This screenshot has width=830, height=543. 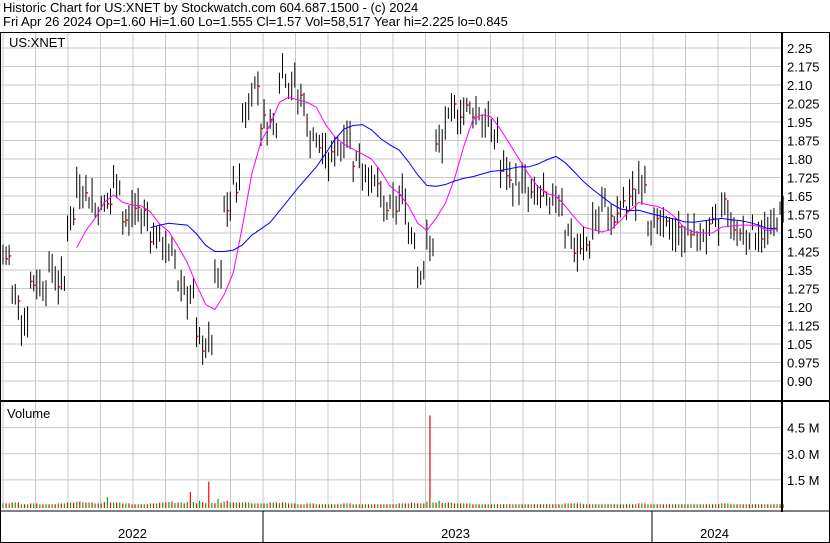 What do you see at coordinates (37, 42) in the screenshot?
I see `symbol-label: US:XNET` at bounding box center [37, 42].